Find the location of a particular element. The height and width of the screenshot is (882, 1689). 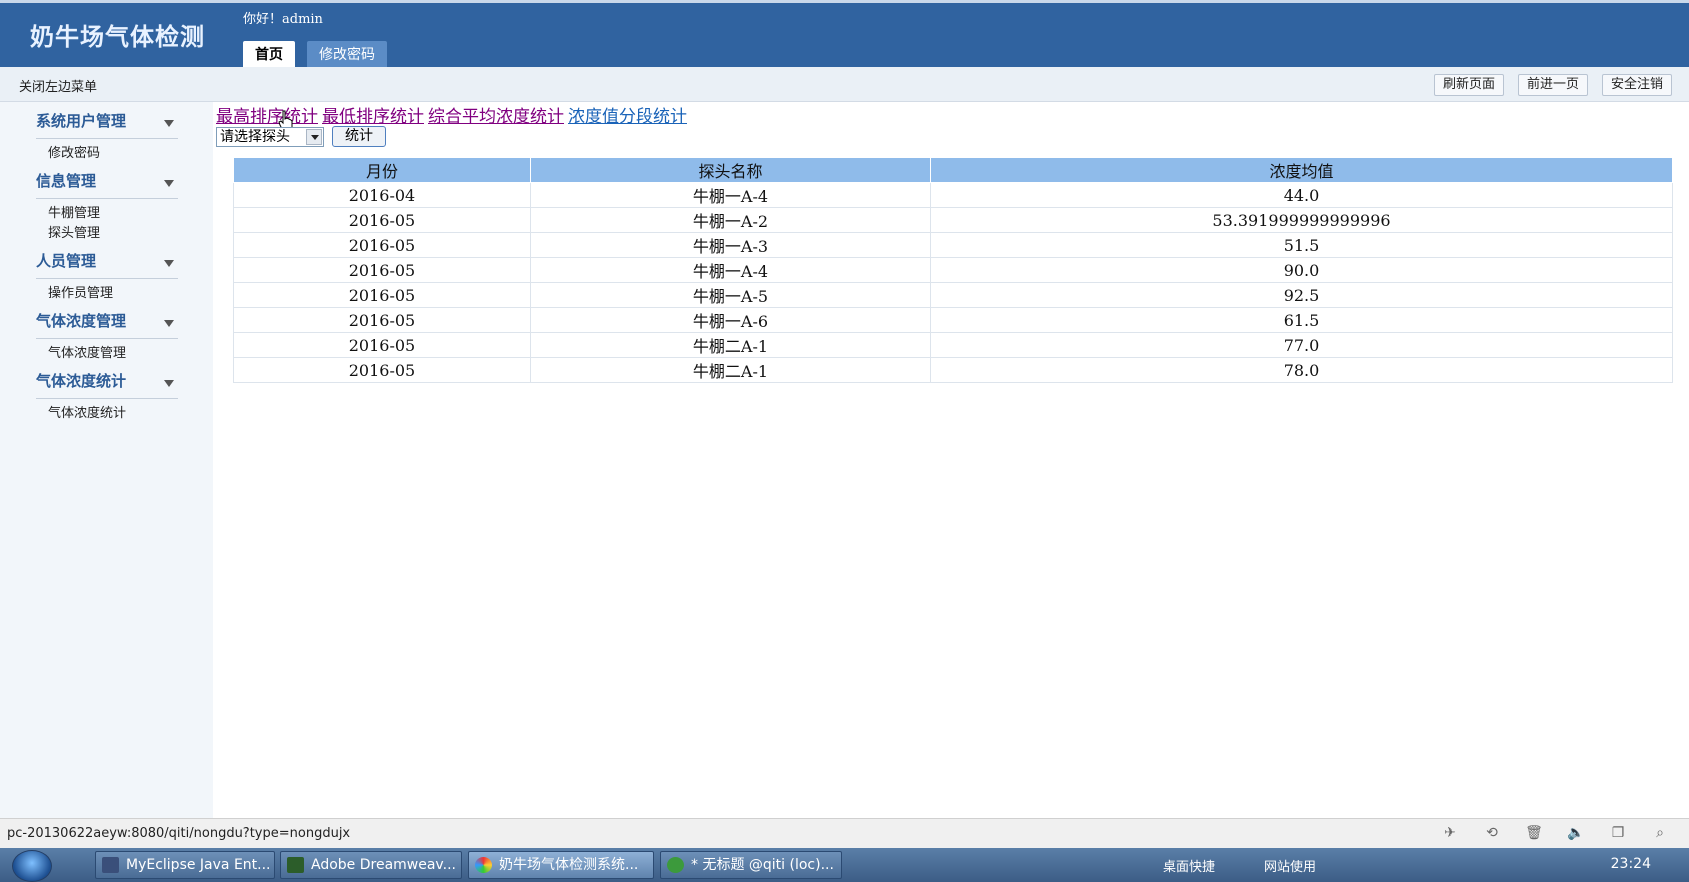

stat-button: 统计 is located at coordinates (359, 136).